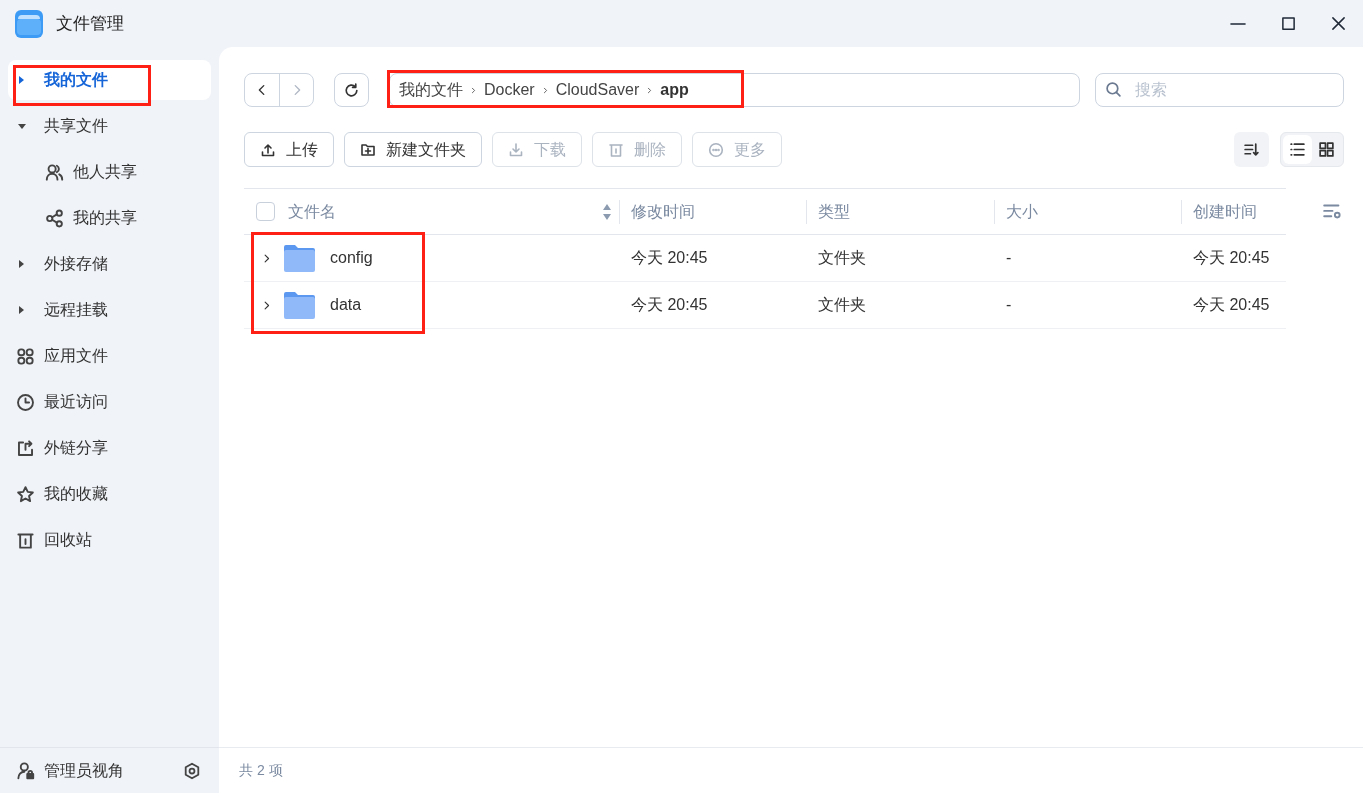  What do you see at coordinates (109, 402) in the screenshot?
I see `sidebar-item: 最近访问` at bounding box center [109, 402].